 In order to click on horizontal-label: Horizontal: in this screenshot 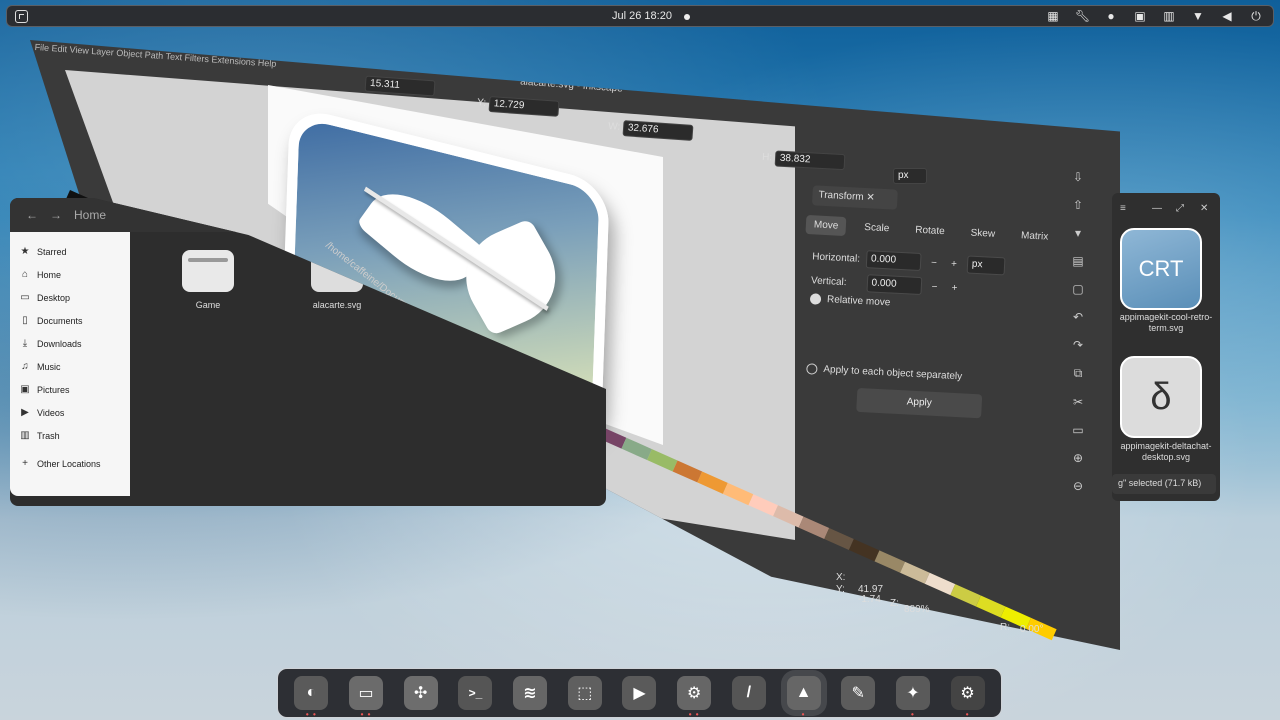, I will do `click(836, 257)`.